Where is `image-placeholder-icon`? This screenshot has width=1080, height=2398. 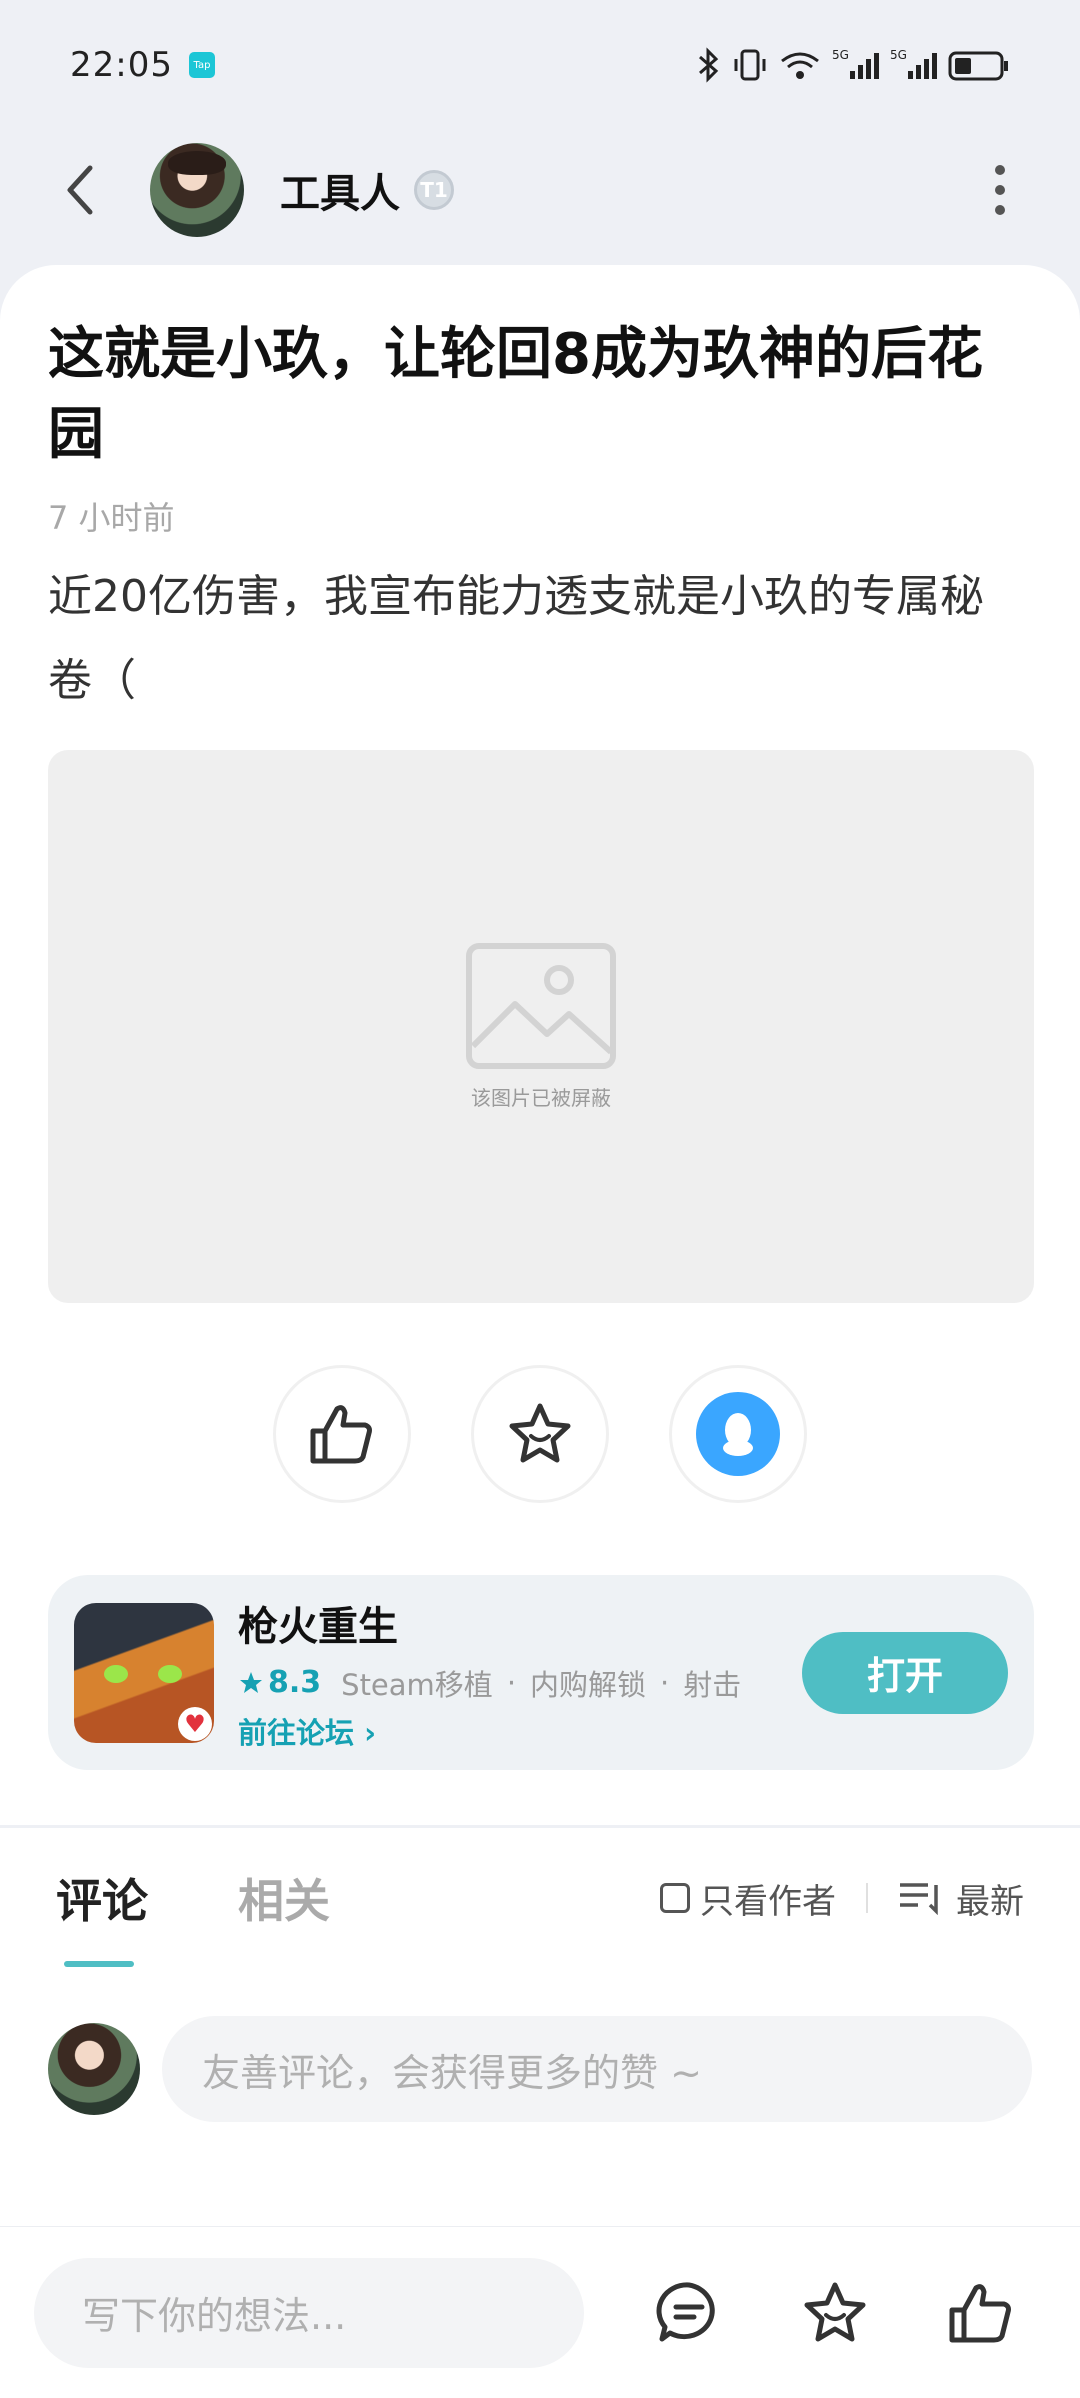
image-placeholder-icon is located at coordinates (541, 1006).